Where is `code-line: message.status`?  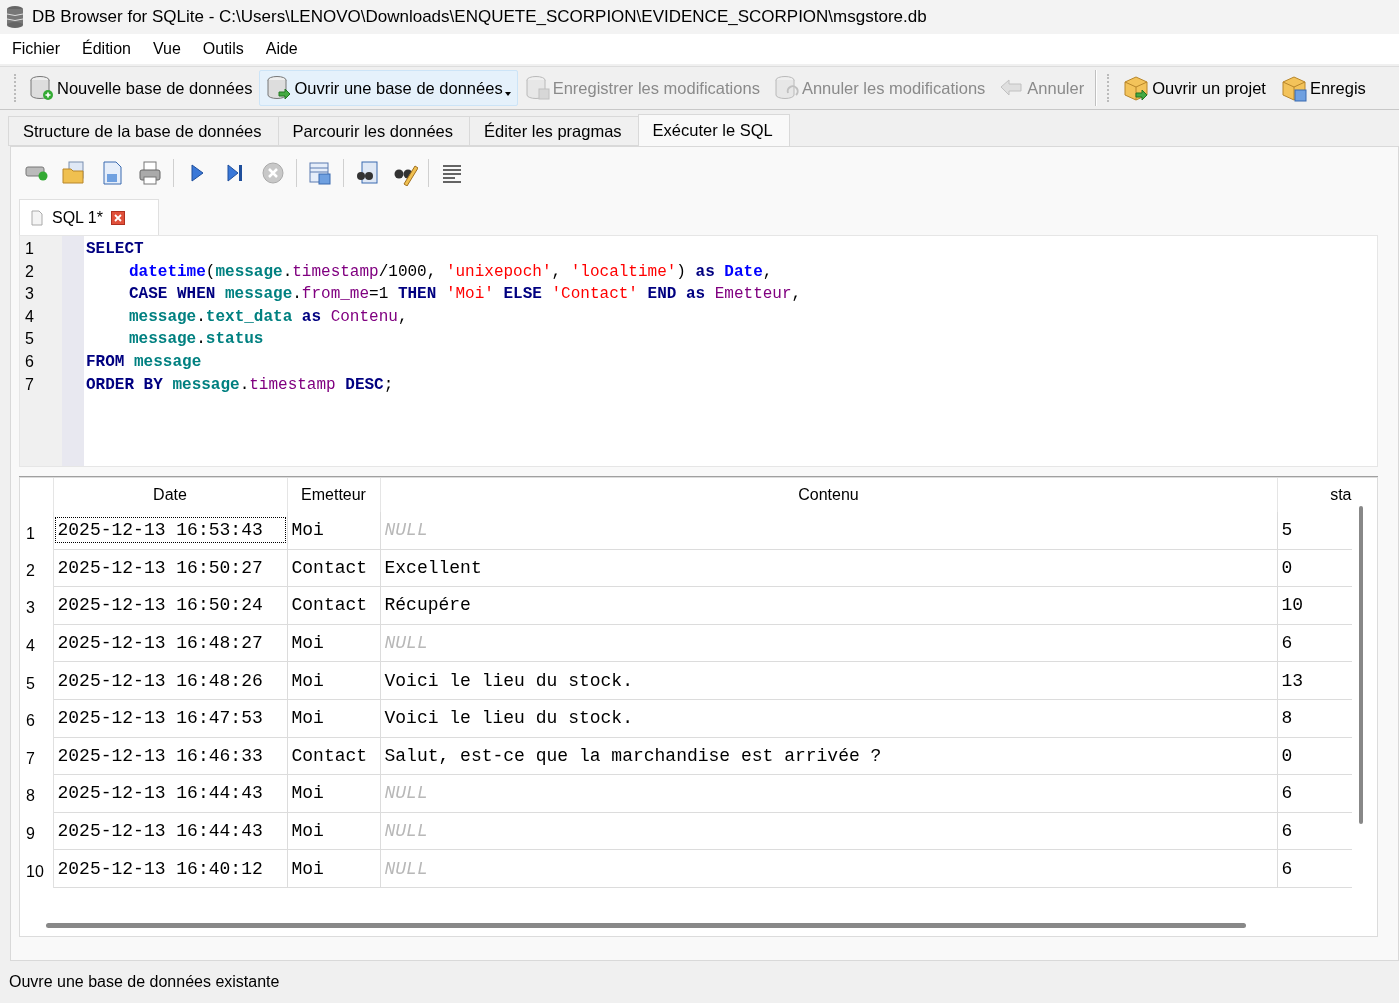
code-line: message.status is located at coordinates (196, 340).